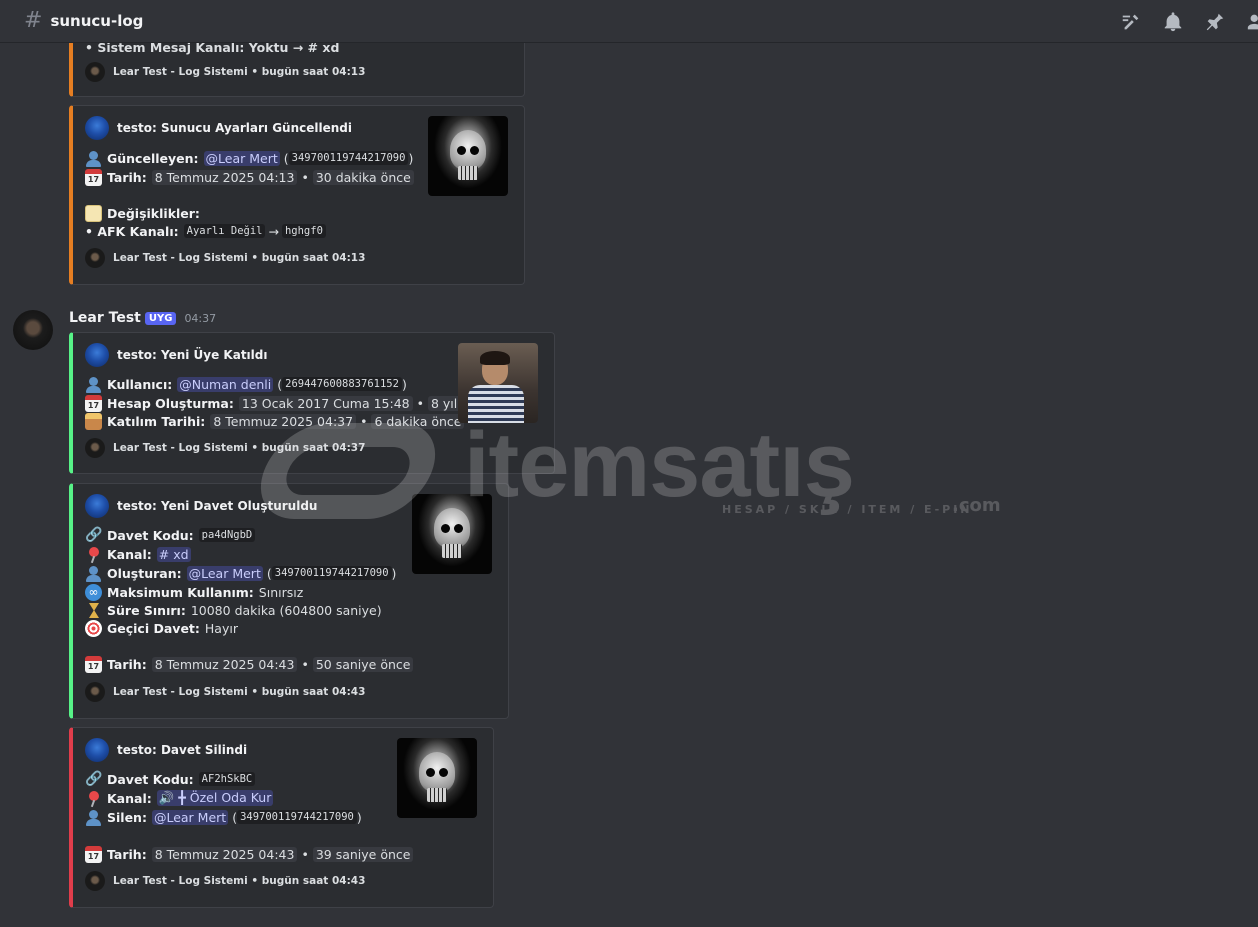 This screenshot has width=1258, height=927. I want to click on author-name: testo: Yeni Üye Katıldı, so click(192, 355).